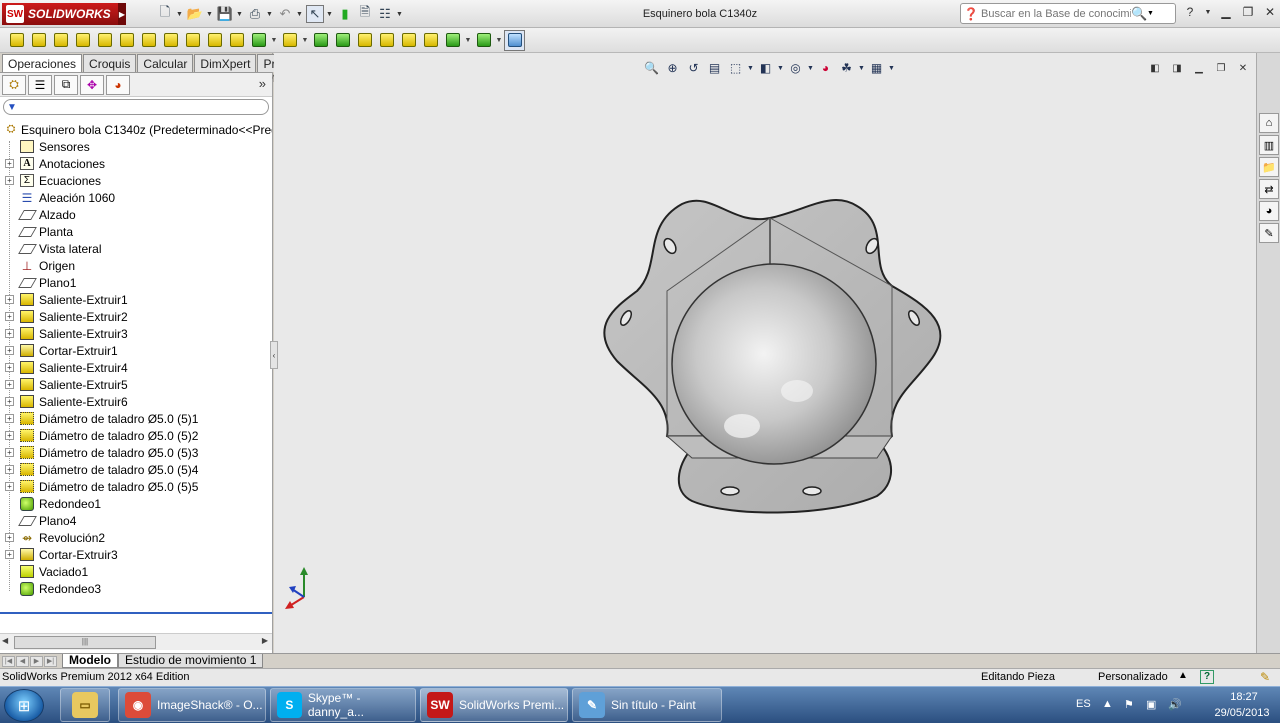 The width and height of the screenshot is (1280, 723). Describe the element at coordinates (148, 40) in the screenshot. I see `hole-wizard-icon` at that location.